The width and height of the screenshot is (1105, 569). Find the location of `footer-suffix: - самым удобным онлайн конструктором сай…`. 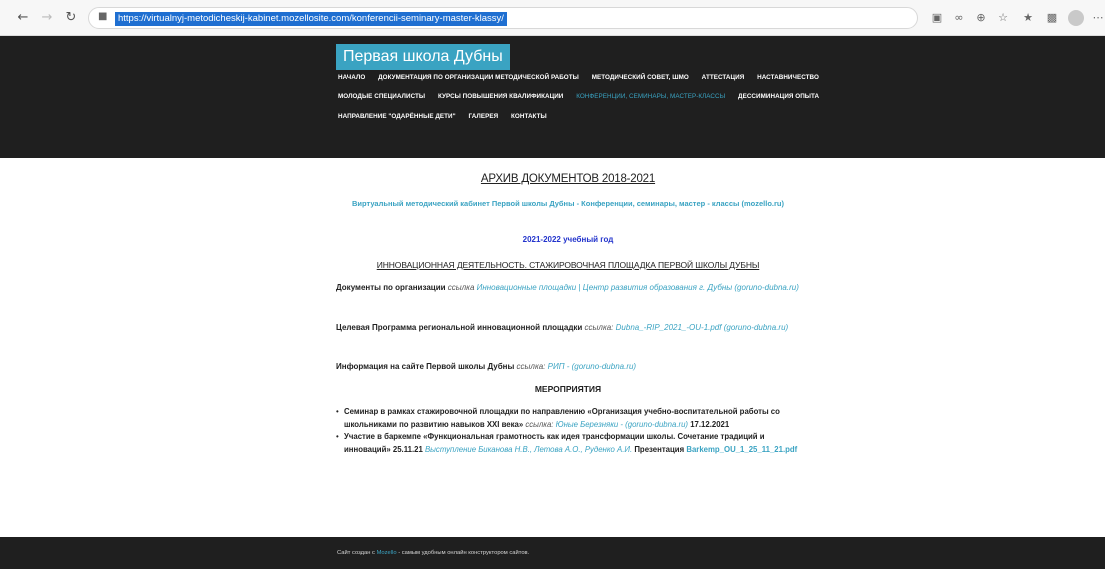

footer-suffix: - самым удобным онлайн конструктором сай… is located at coordinates (464, 553).